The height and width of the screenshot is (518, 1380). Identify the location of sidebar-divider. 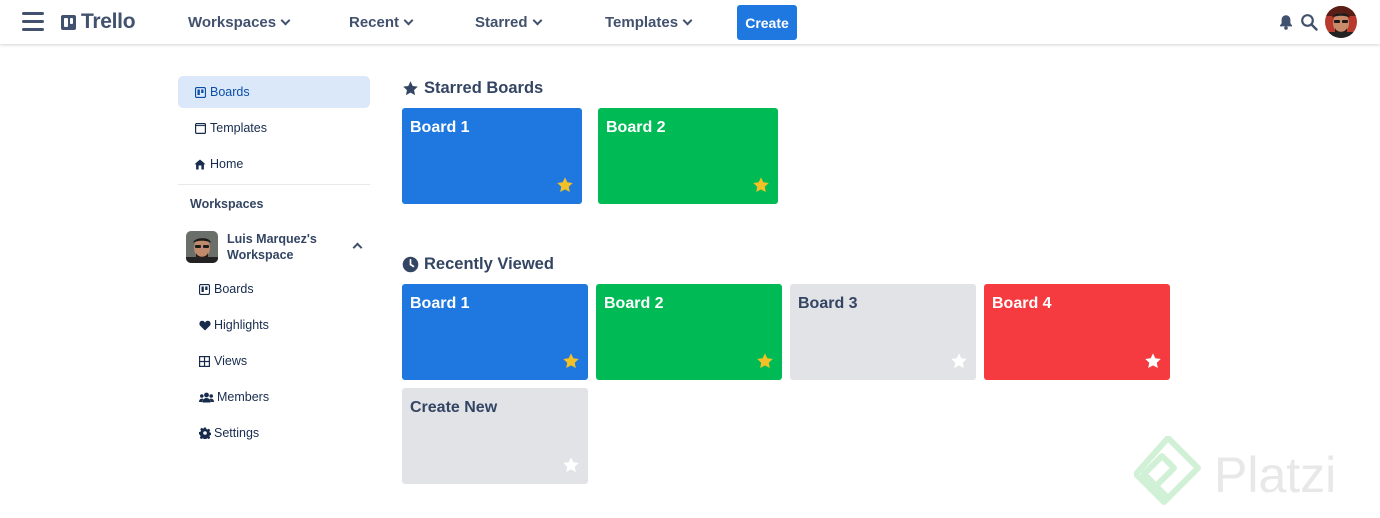
(274, 184).